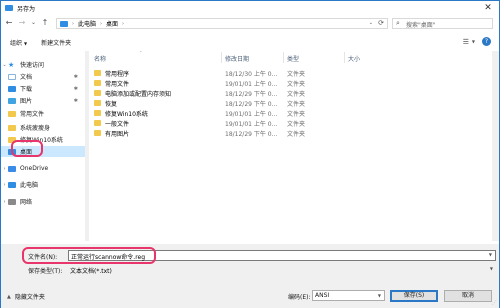 The height and width of the screenshot is (308, 500). I want to click on breadcrumb-this-pc: 此电脑, so click(87, 23).